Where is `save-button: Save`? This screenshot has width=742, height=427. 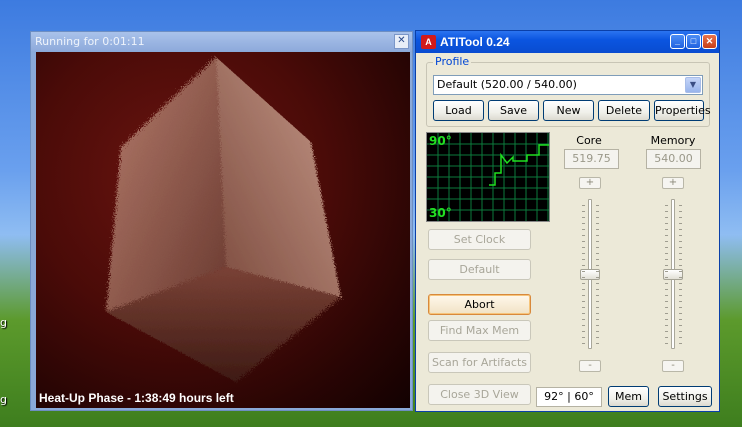
save-button: Save is located at coordinates (513, 110).